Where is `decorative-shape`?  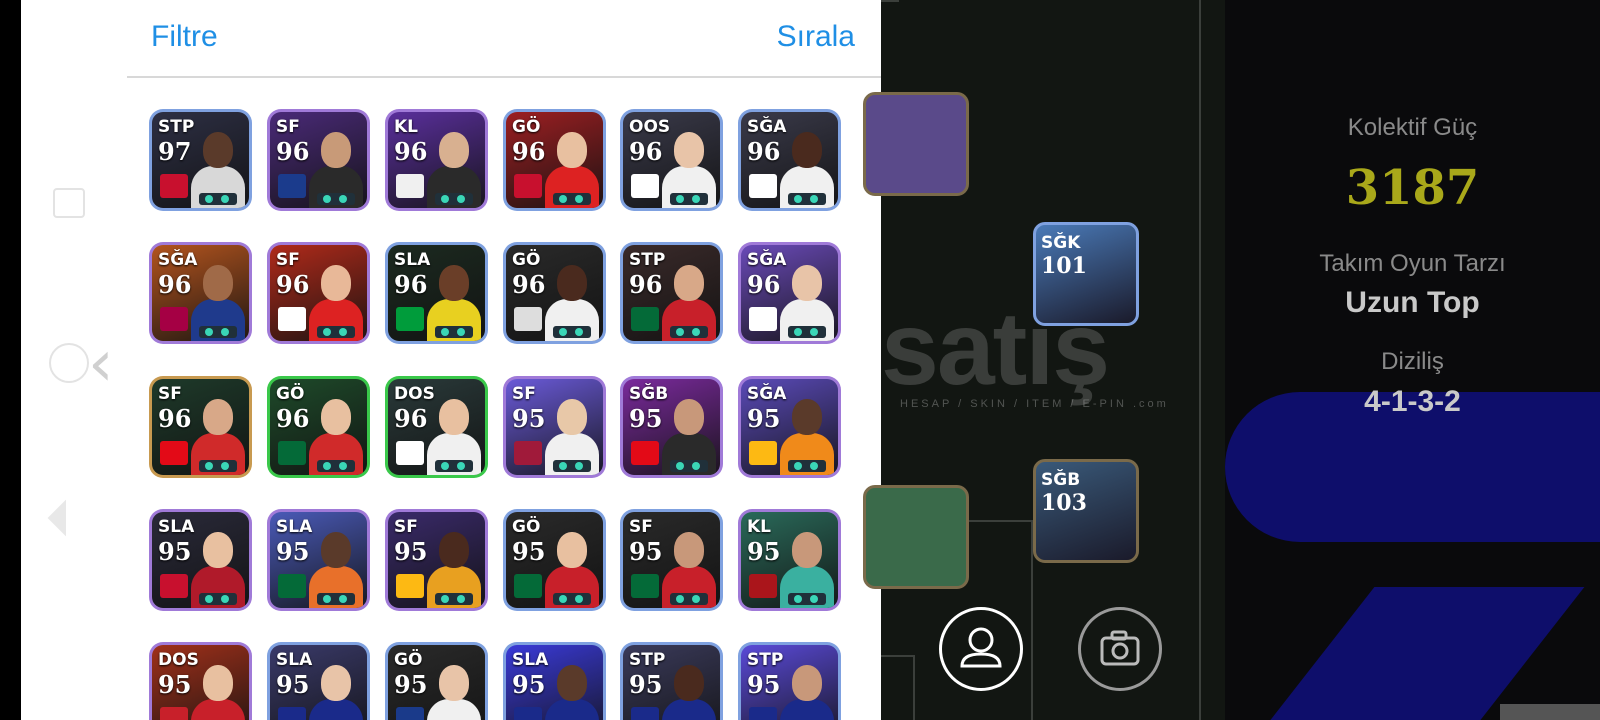 decorative-shape is located at coordinates (1425, 653).